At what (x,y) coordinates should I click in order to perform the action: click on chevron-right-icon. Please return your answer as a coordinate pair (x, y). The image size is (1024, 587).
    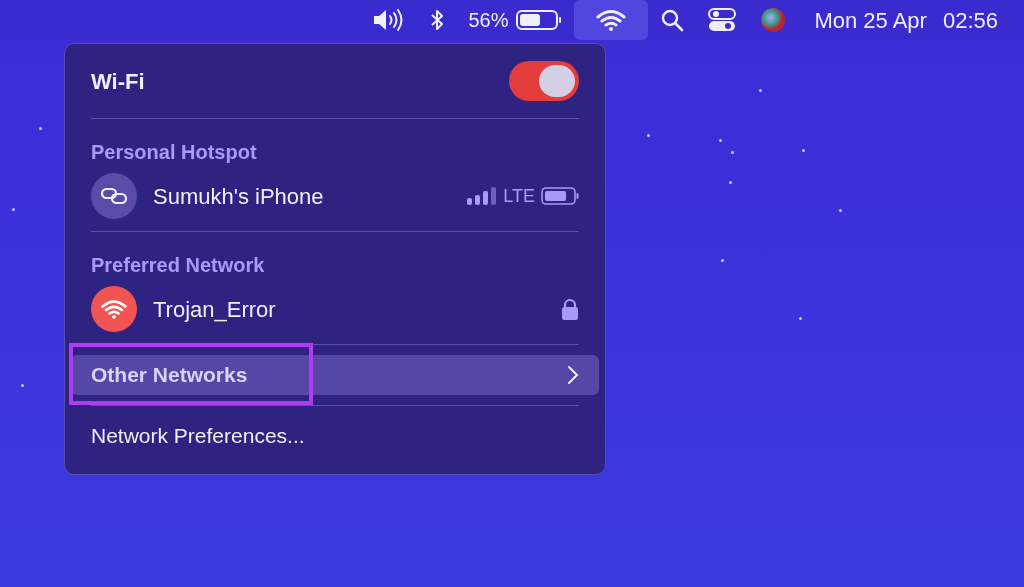
    Looking at the image, I should click on (573, 375).